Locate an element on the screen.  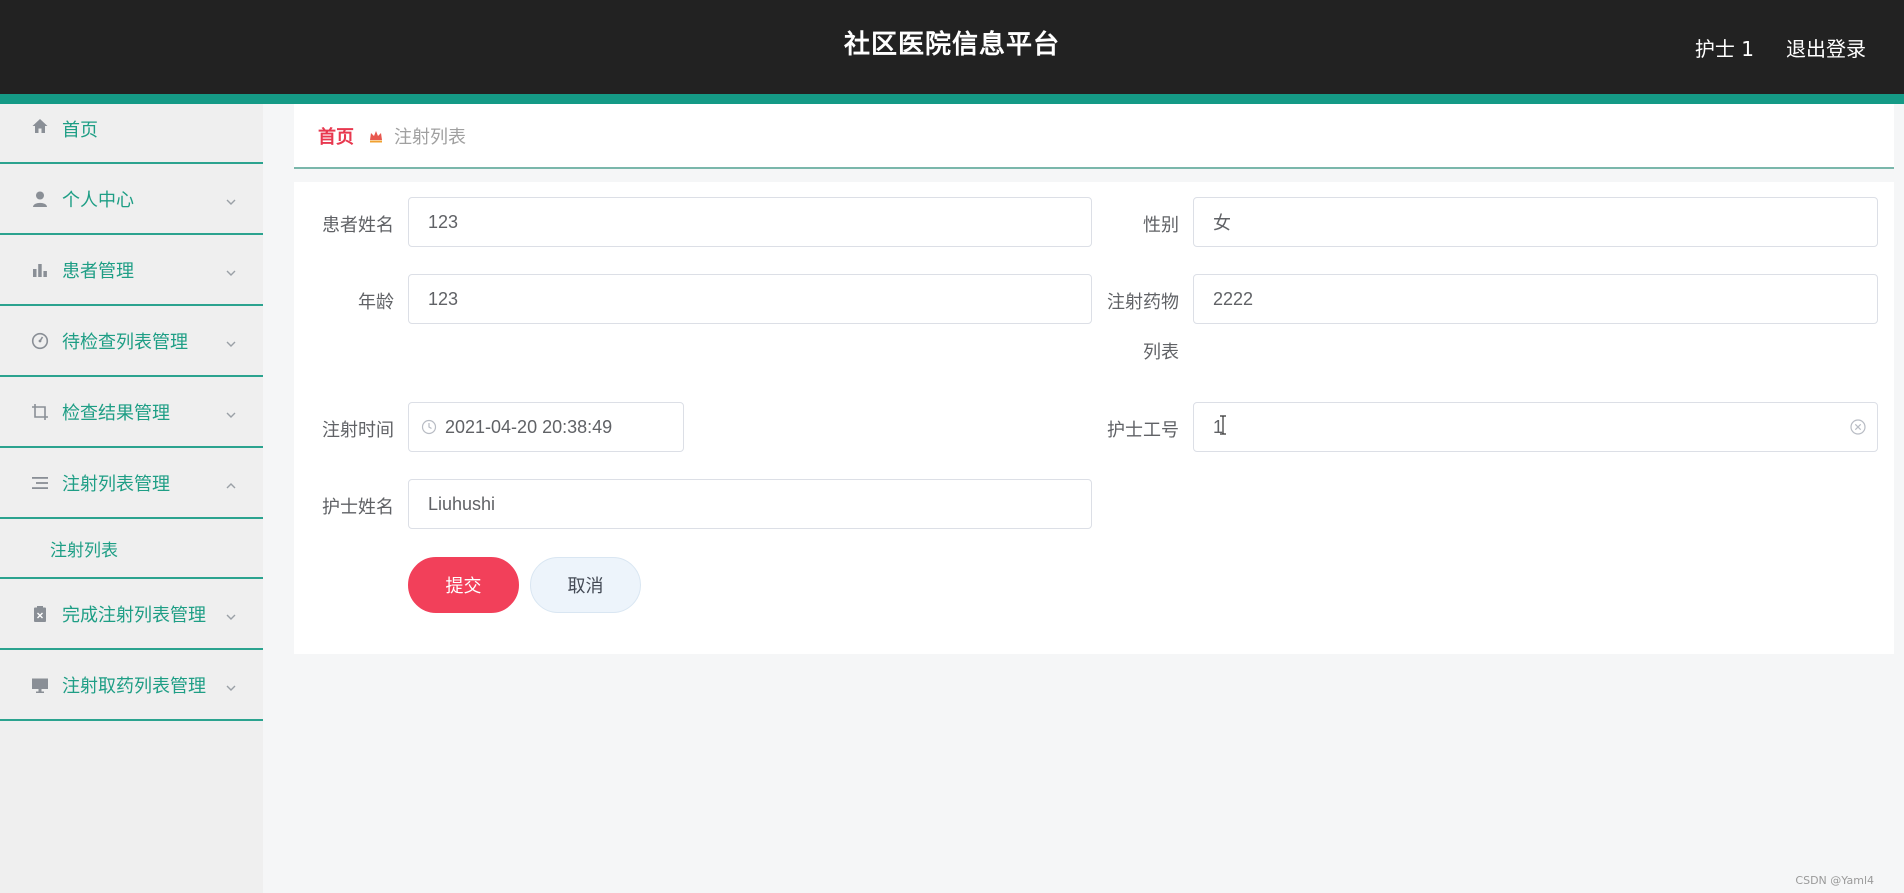
sidebar-item-patient-management: 患者管理 is located at coordinates (131, 270).